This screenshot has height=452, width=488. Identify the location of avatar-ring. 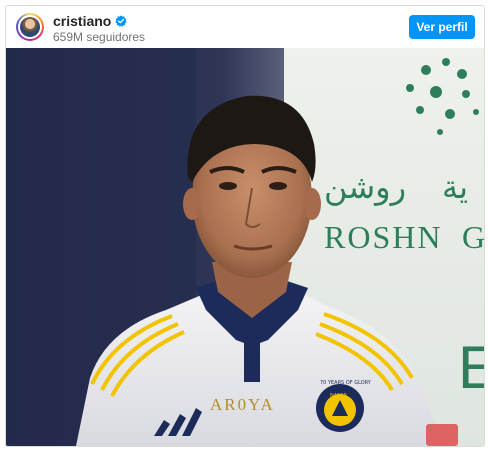
(30, 27).